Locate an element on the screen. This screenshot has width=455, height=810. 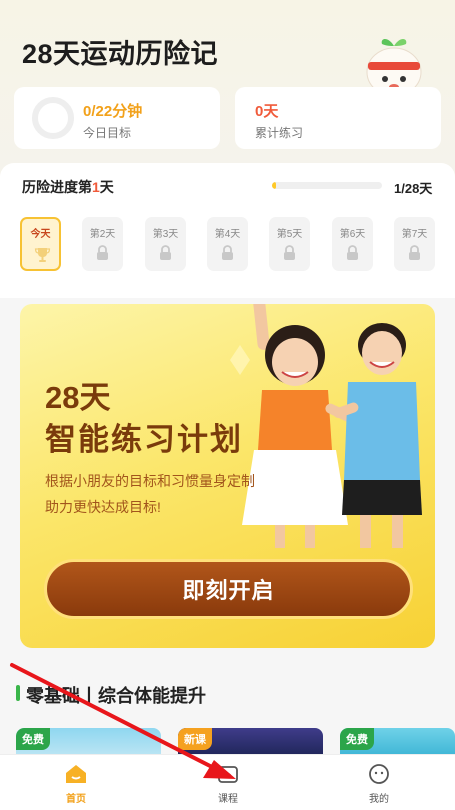
nav-label: 我的 is located at coordinates (379, 799).